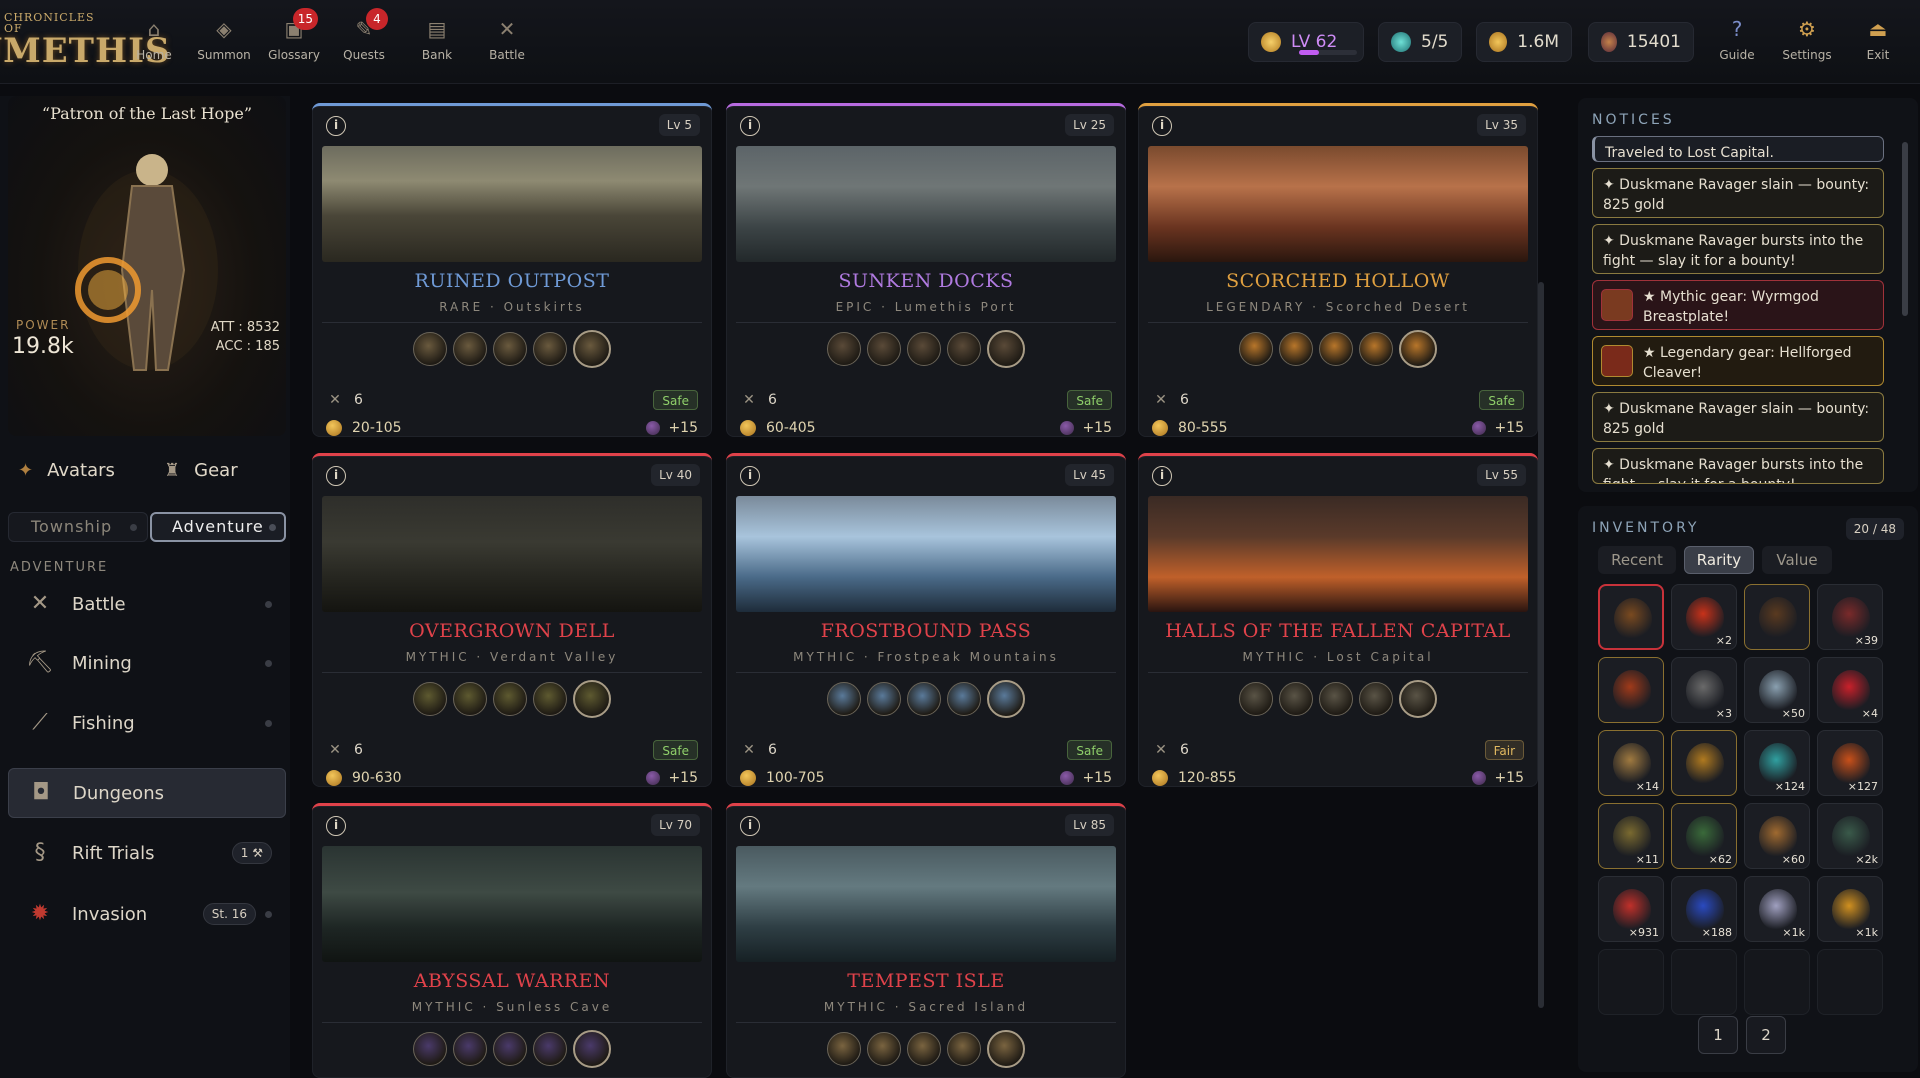 This screenshot has width=1920, height=1078. What do you see at coordinates (1878, 42) in the screenshot?
I see `nav-exit-button: ⏏ Exit` at bounding box center [1878, 42].